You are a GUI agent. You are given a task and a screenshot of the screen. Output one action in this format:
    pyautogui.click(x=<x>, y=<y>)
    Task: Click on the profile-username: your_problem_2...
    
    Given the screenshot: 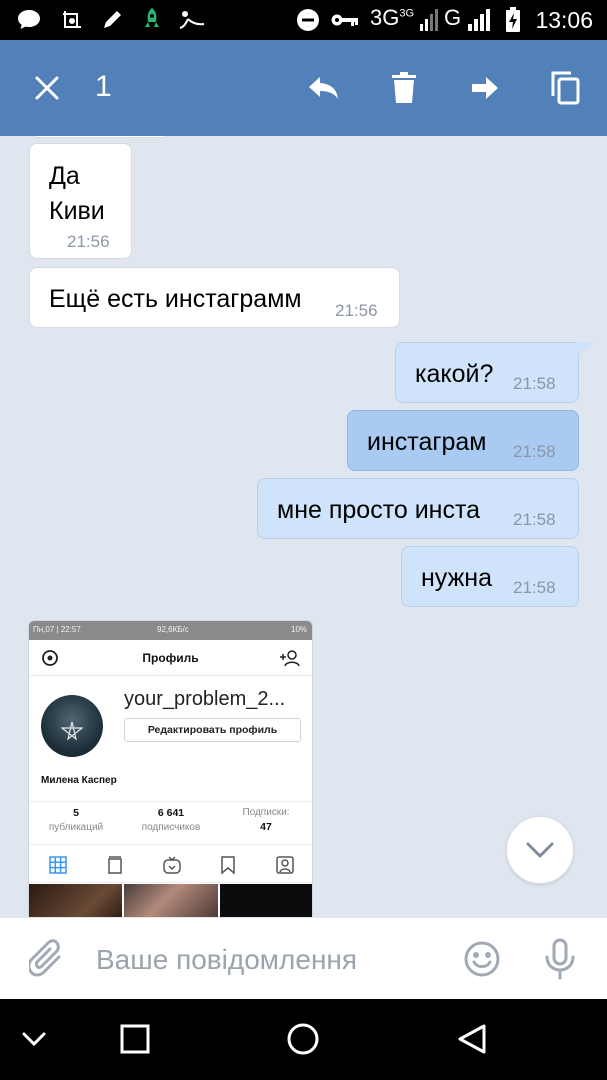 What is the action you would take?
    pyautogui.click(x=205, y=699)
    